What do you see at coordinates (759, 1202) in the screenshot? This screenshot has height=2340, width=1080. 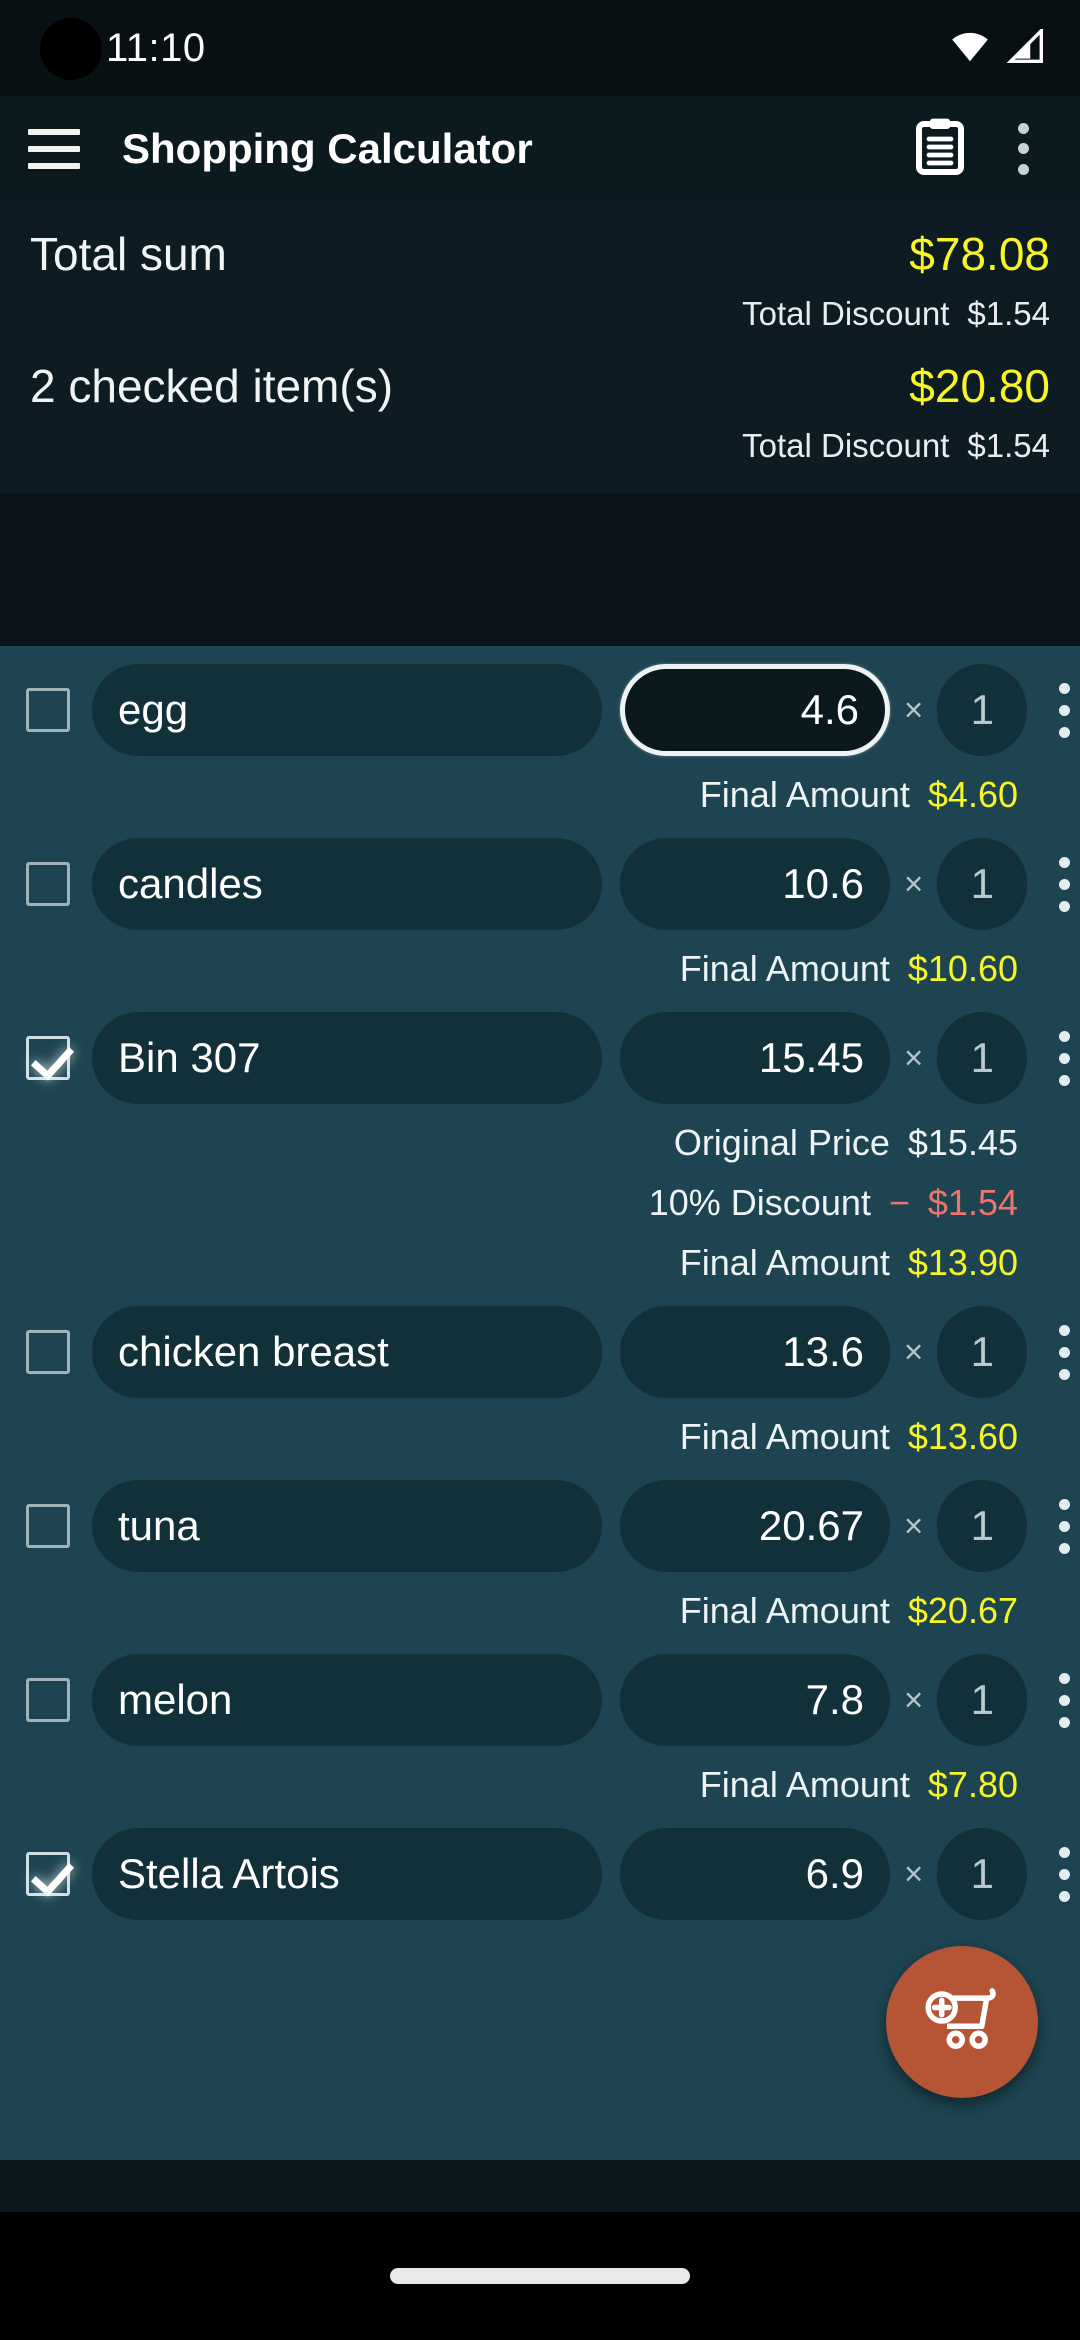 I see `item-discount-label: 10% Discount` at bounding box center [759, 1202].